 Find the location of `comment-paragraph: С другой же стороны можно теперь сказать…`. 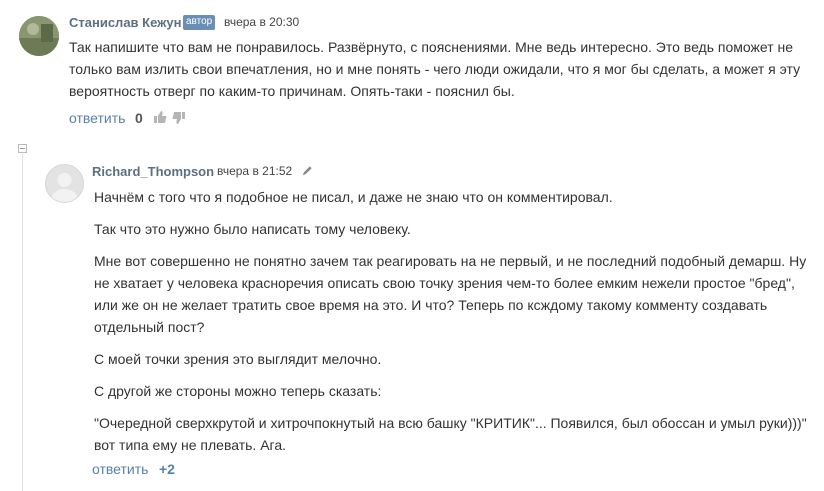

comment-paragraph: С другой же стороны можно теперь сказать… is located at coordinates (238, 391).